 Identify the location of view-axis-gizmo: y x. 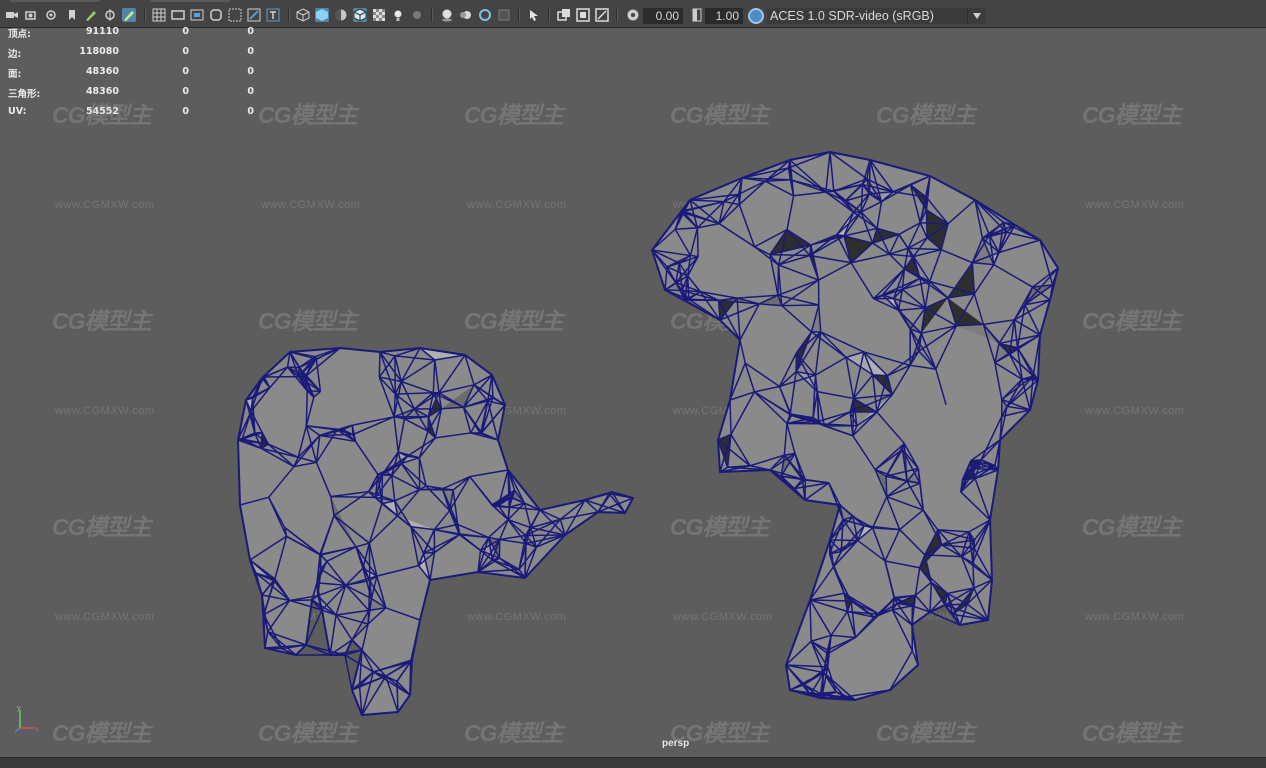
(26, 719).